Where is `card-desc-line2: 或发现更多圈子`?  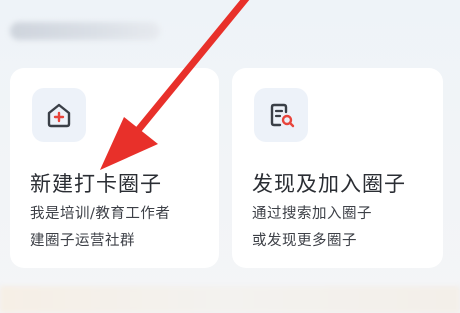
card-desc-line2: 或发现更多圈子 is located at coordinates (304, 241).